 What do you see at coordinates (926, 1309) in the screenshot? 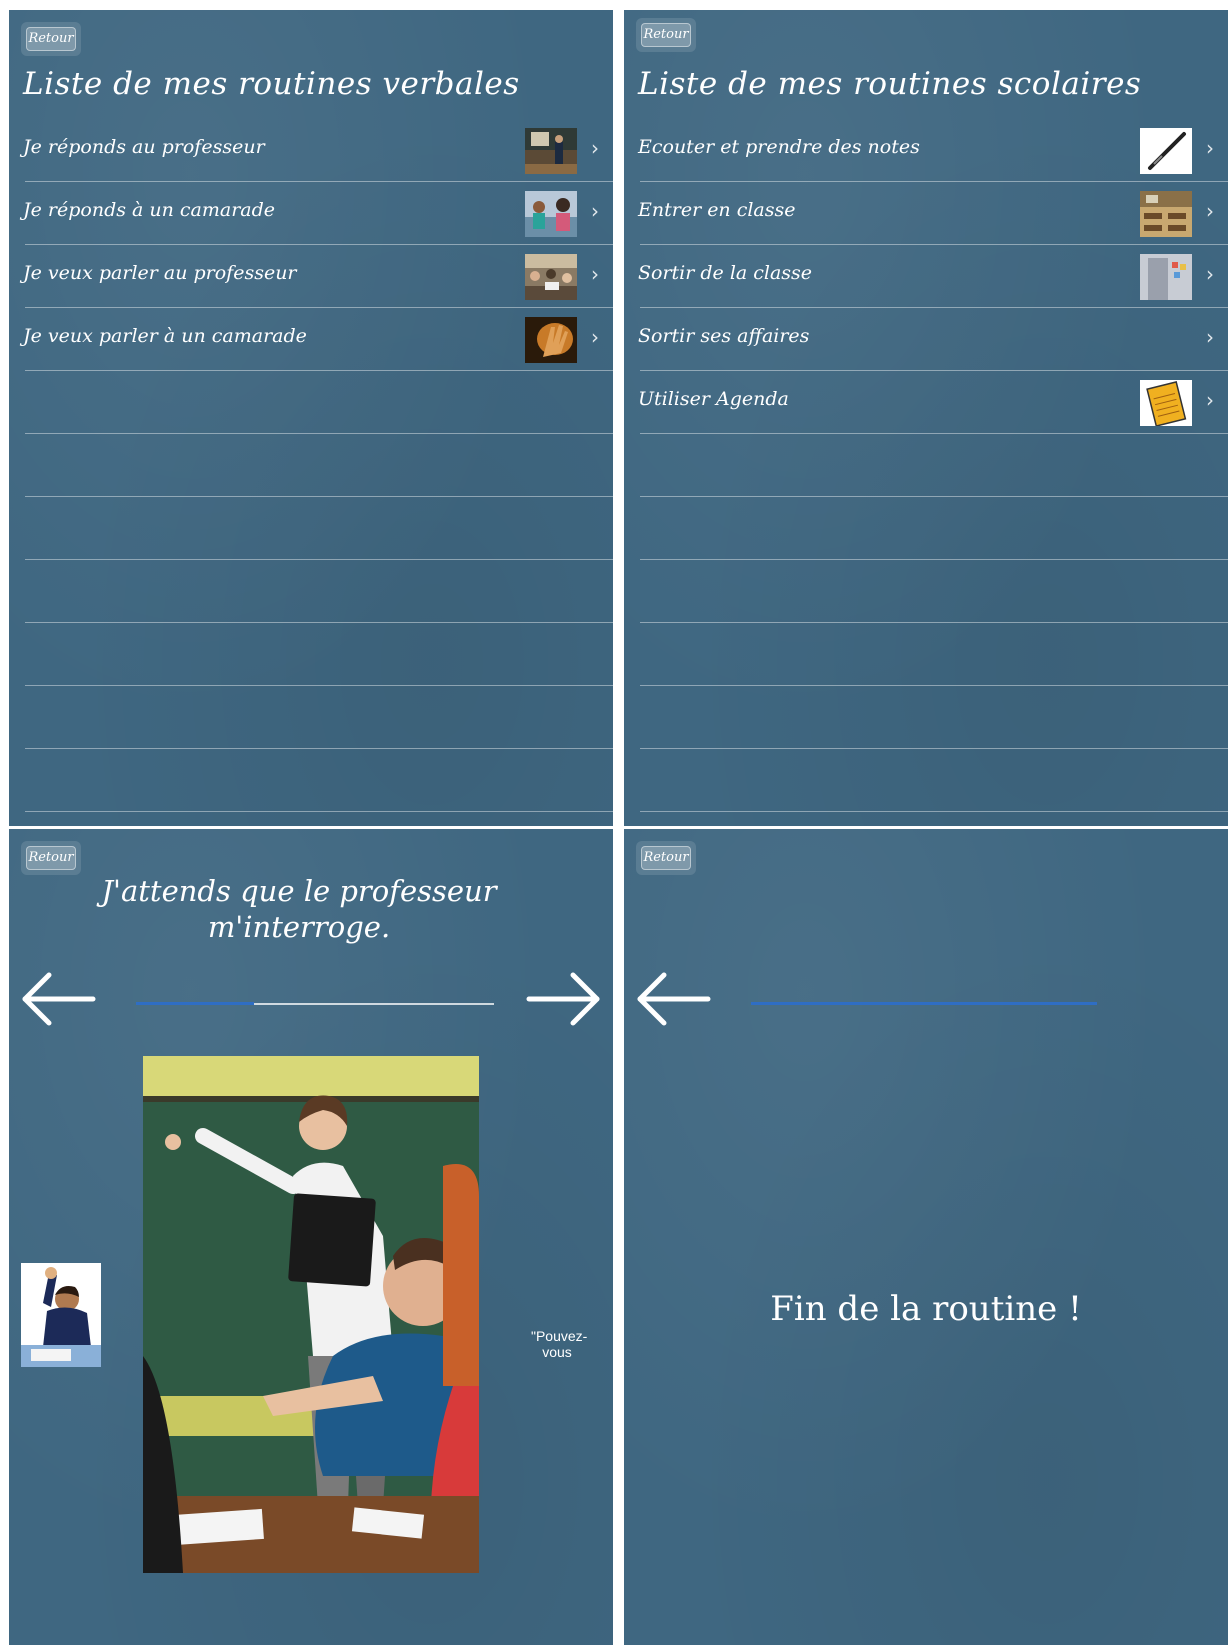
I see `end-message: Fin de la routine !` at bounding box center [926, 1309].